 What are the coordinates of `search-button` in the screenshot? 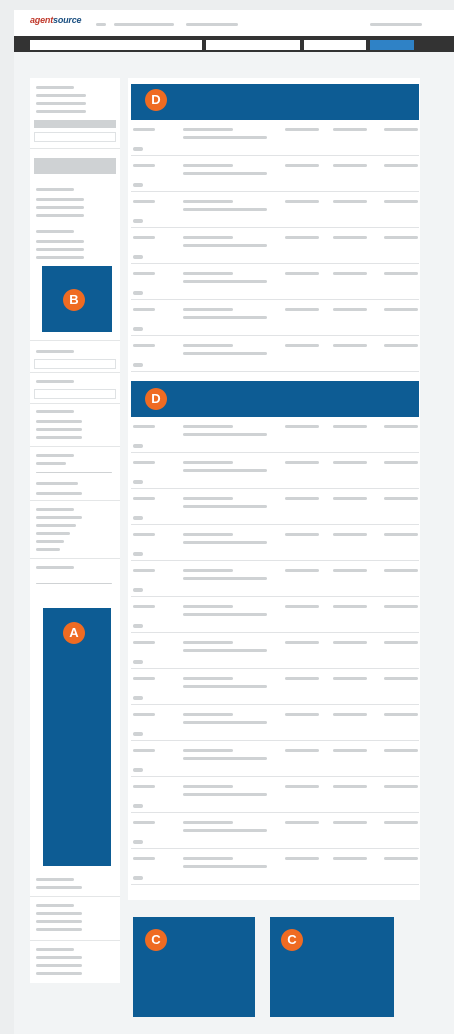 It's located at (392, 45).